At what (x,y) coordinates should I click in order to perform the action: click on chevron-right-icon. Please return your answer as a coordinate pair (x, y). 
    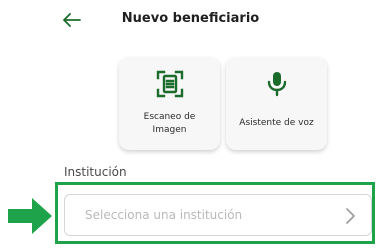
    Looking at the image, I should click on (350, 216).